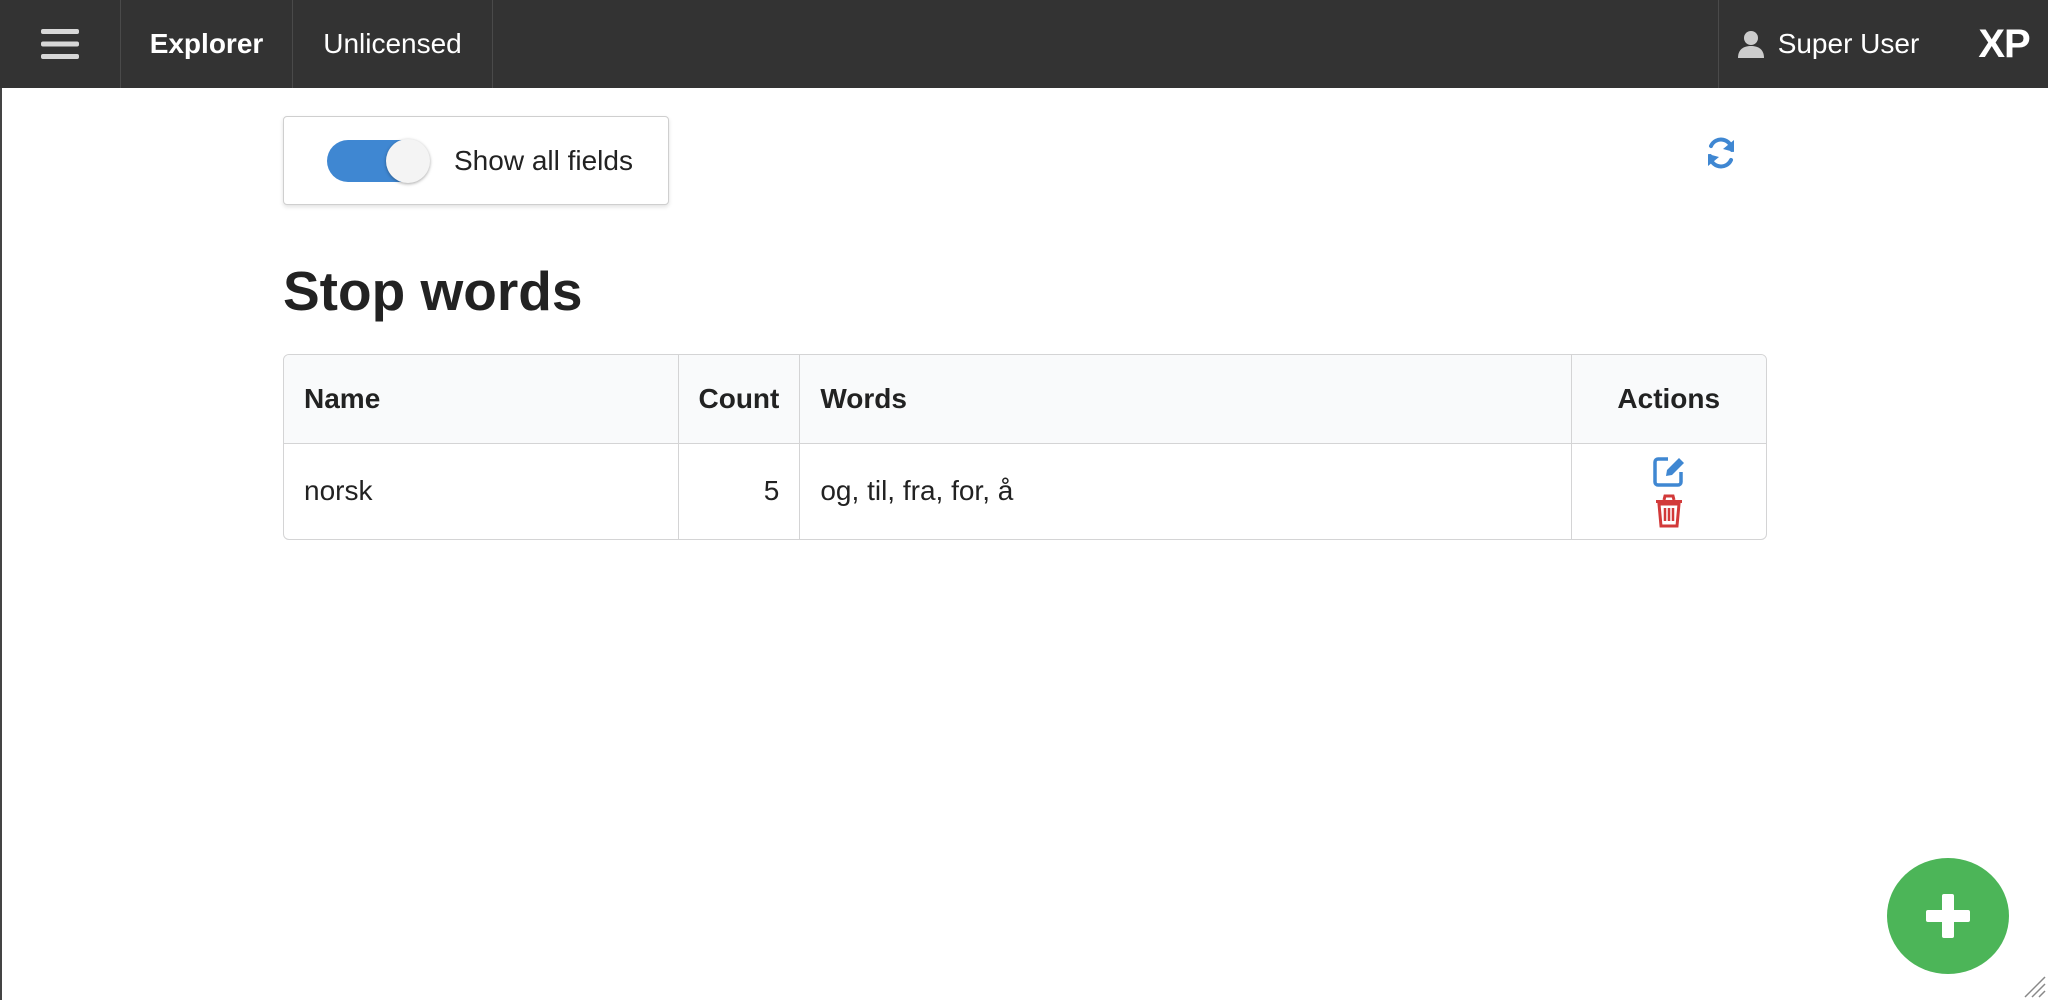 Image resolution: width=2048 pixels, height=1000 pixels. What do you see at coordinates (481, 399) in the screenshot?
I see `header-name: Name` at bounding box center [481, 399].